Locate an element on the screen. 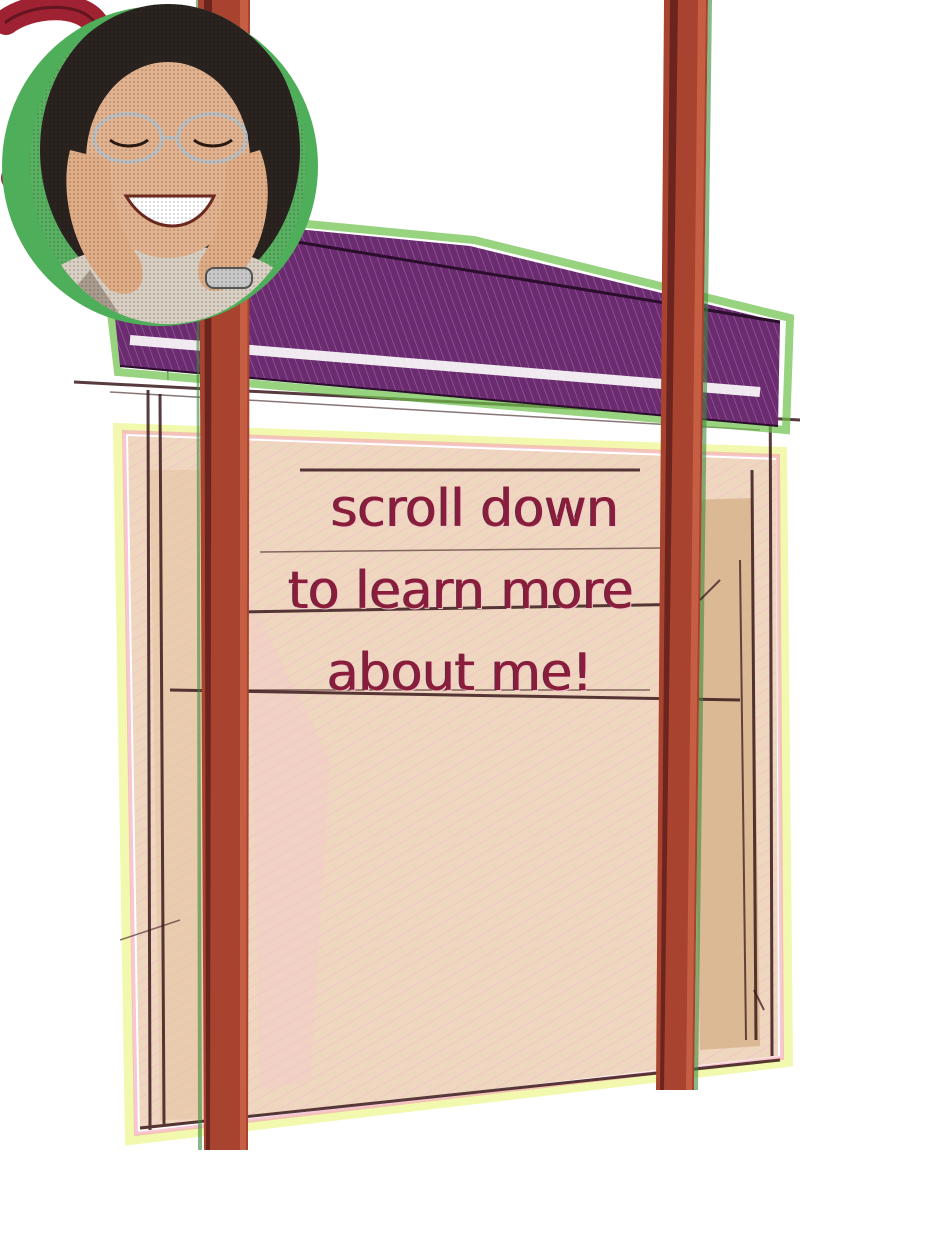  sign-message: scroll down to learn more about me! is located at coordinates (465, 591).